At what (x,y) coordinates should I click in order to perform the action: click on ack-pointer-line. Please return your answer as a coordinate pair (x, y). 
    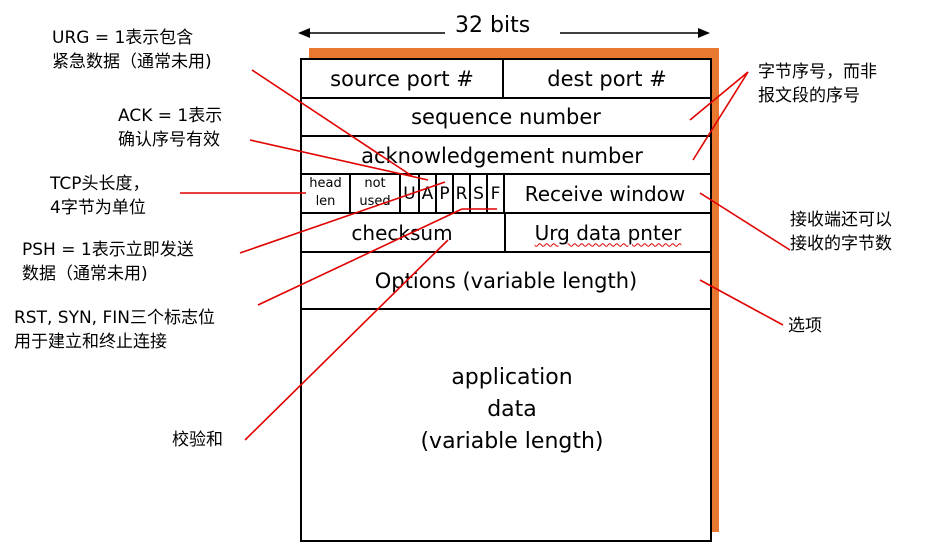
    Looking at the image, I should click on (339, 160).